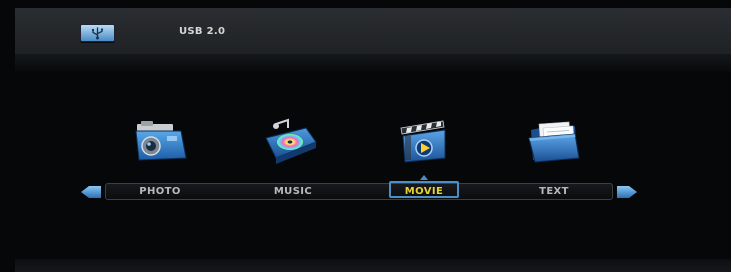 Image resolution: width=731 pixels, height=272 pixels. What do you see at coordinates (627, 191) in the screenshot?
I see `arrow-right-icon` at bounding box center [627, 191].